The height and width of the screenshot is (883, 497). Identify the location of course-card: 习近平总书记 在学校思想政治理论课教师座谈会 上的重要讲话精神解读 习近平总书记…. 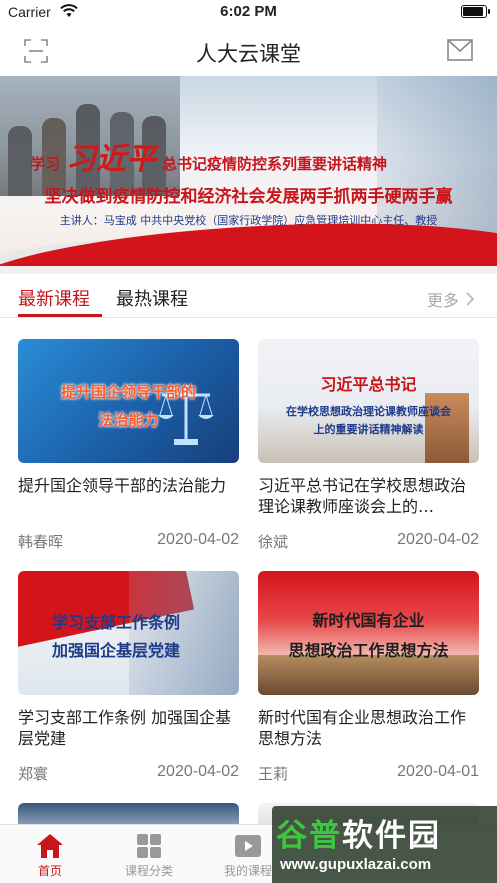
(368, 445).